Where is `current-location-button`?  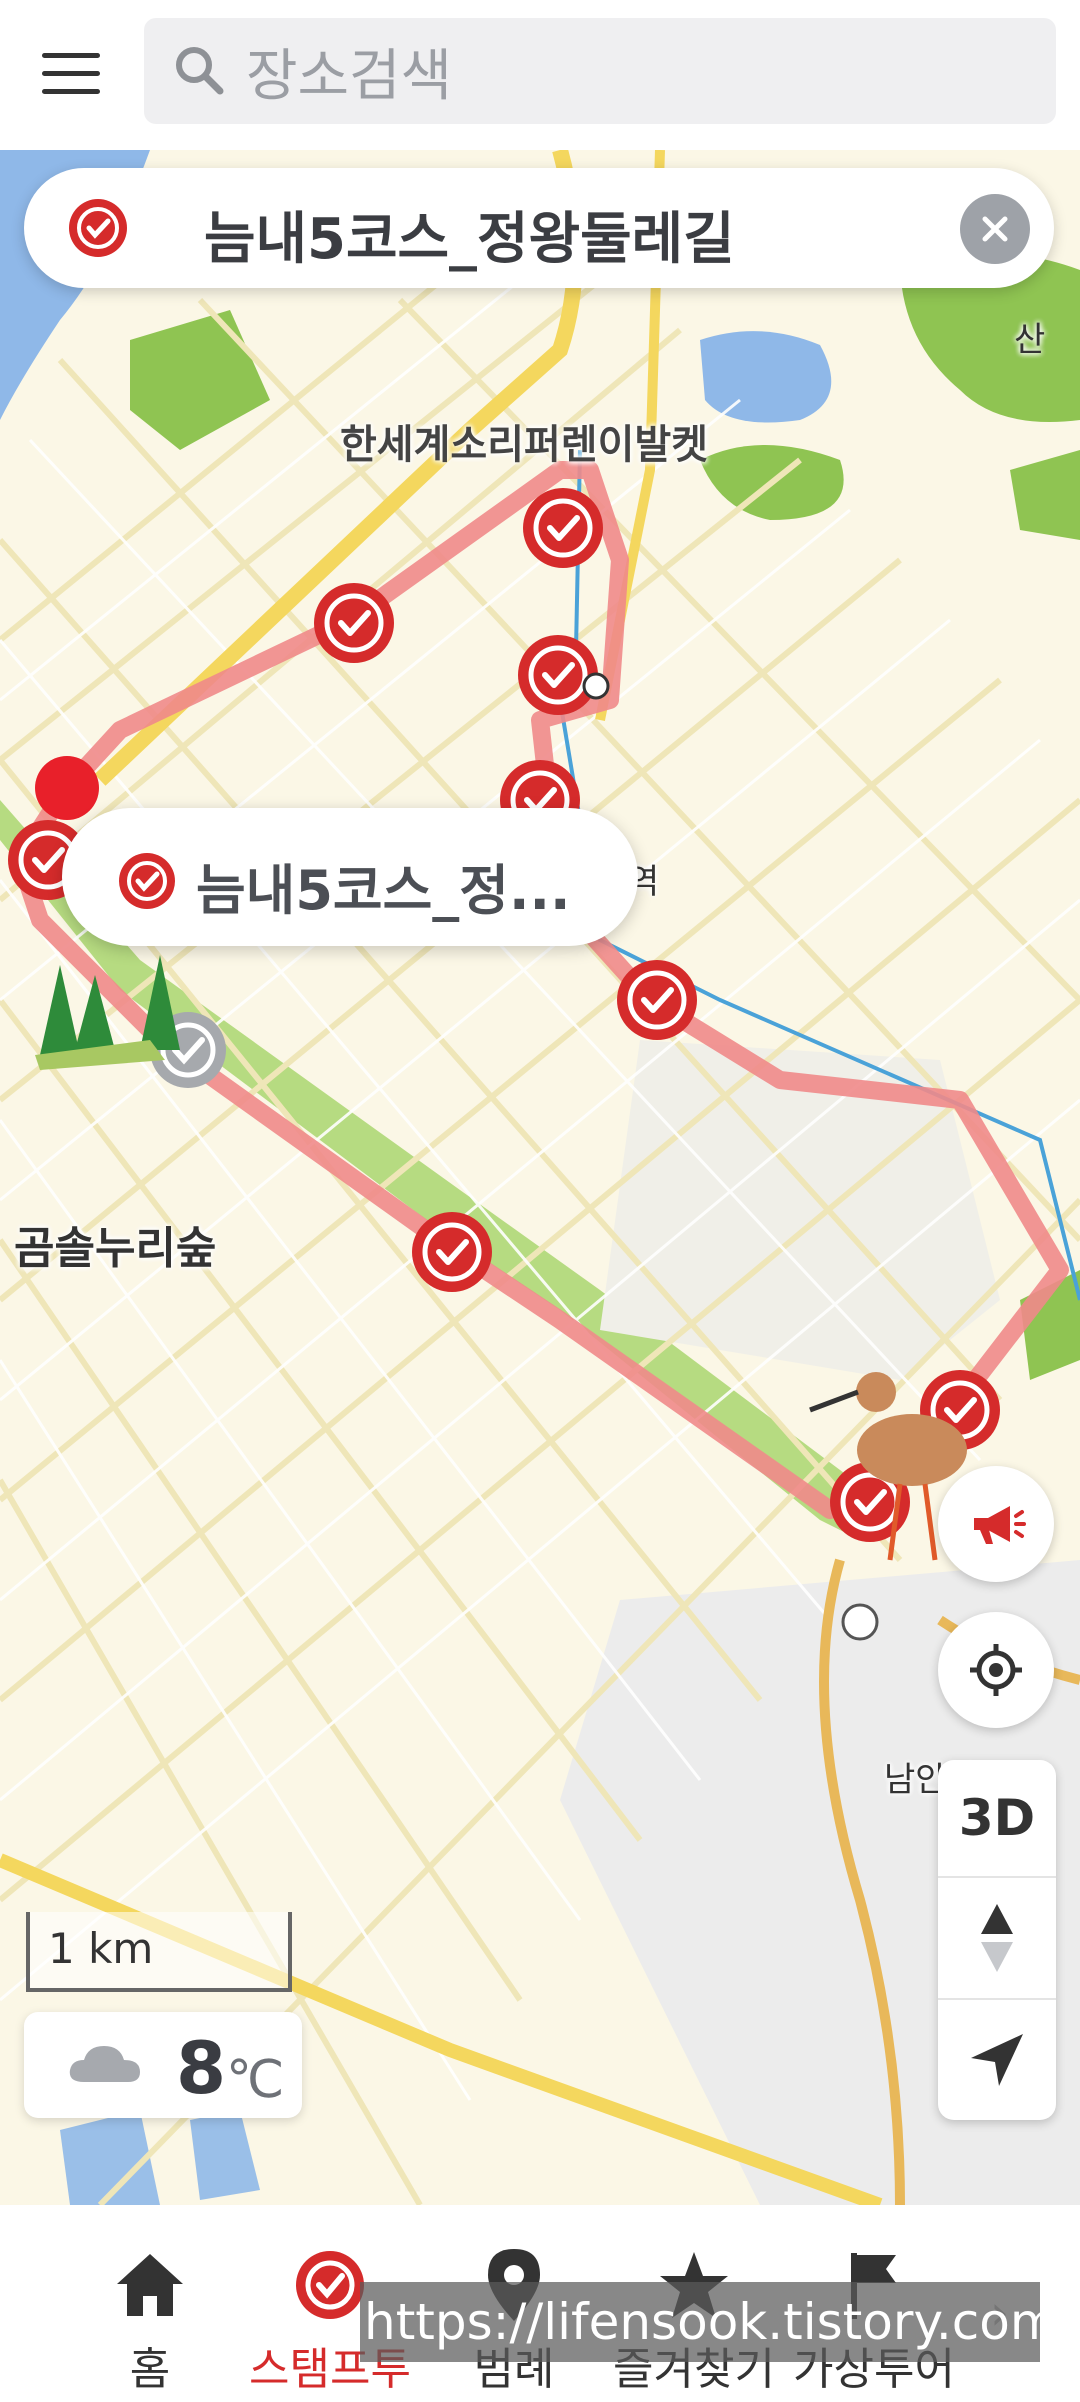
current-location-button is located at coordinates (996, 1670).